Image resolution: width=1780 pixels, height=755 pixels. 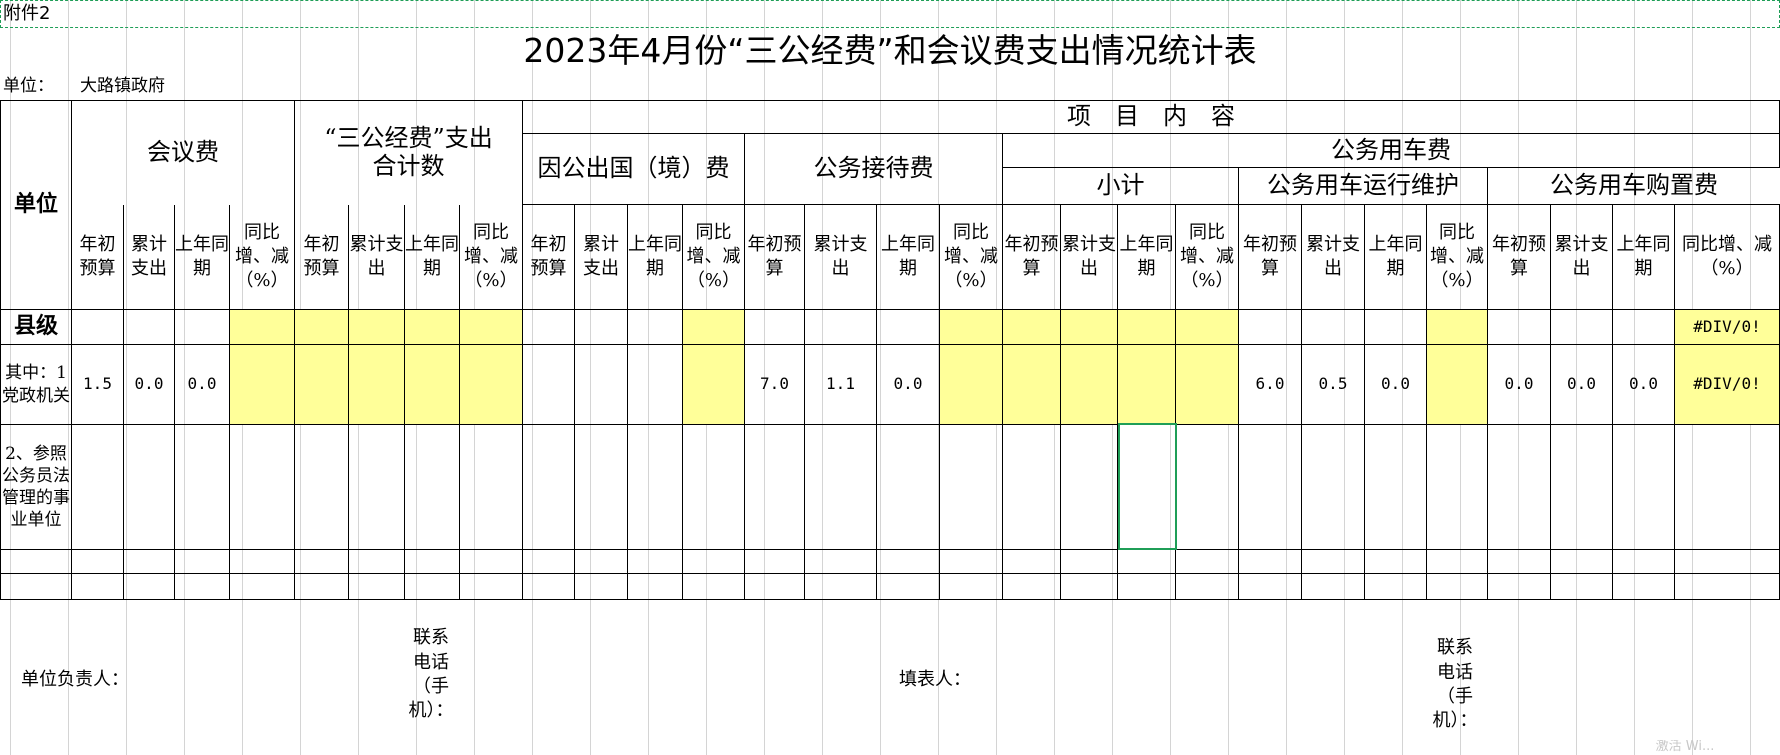 What do you see at coordinates (1727, 327) in the screenshot?
I see `cell-county-c27: #DIV/0!` at bounding box center [1727, 327].